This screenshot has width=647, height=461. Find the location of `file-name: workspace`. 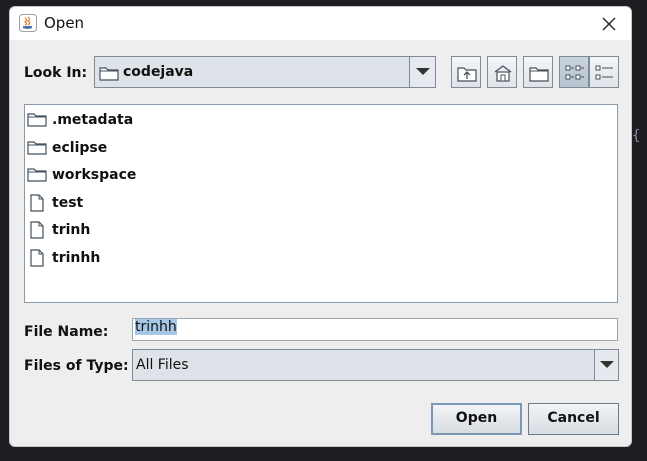

file-name: workspace is located at coordinates (94, 175).